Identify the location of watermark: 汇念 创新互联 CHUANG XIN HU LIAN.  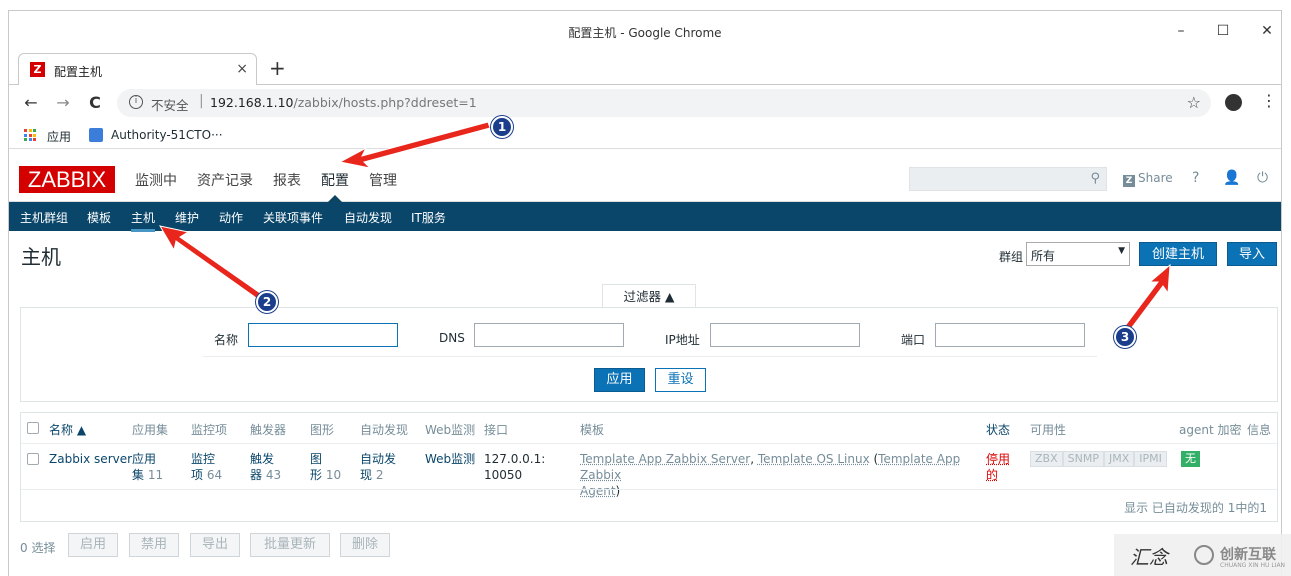
(1202, 555).